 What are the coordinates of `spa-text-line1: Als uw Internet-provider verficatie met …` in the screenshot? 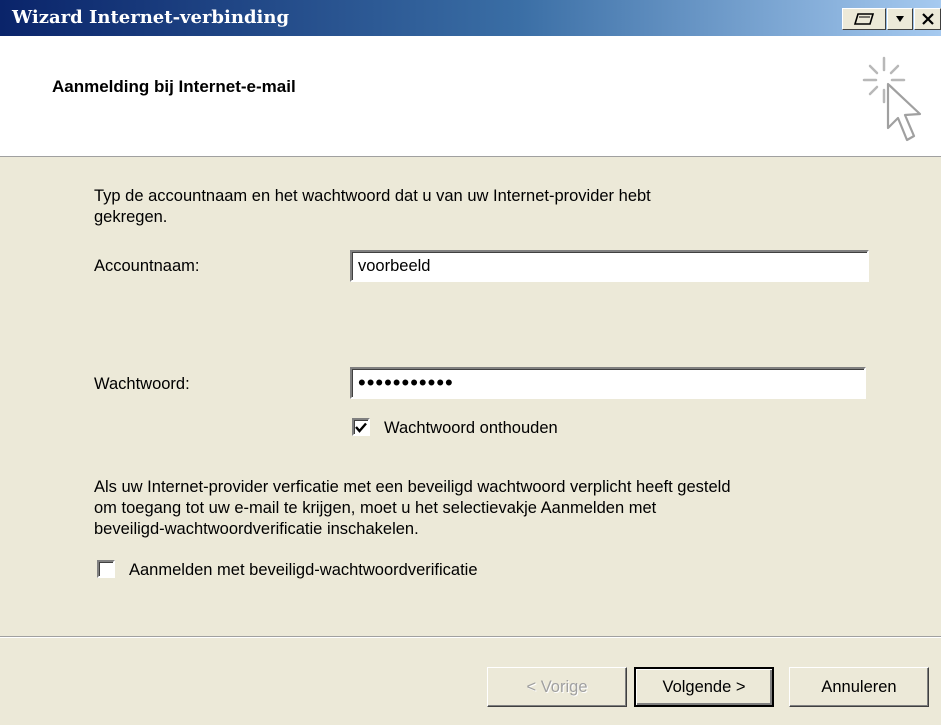 It's located at (412, 487).